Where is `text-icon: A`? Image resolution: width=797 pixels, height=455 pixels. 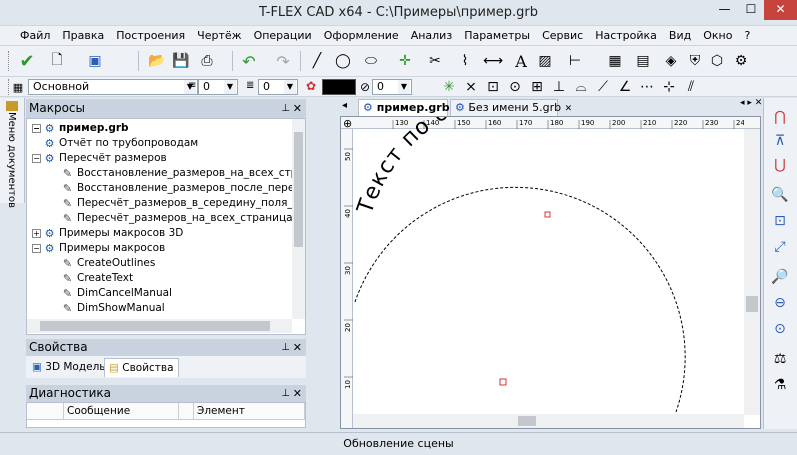 text-icon: A is located at coordinates (521, 61).